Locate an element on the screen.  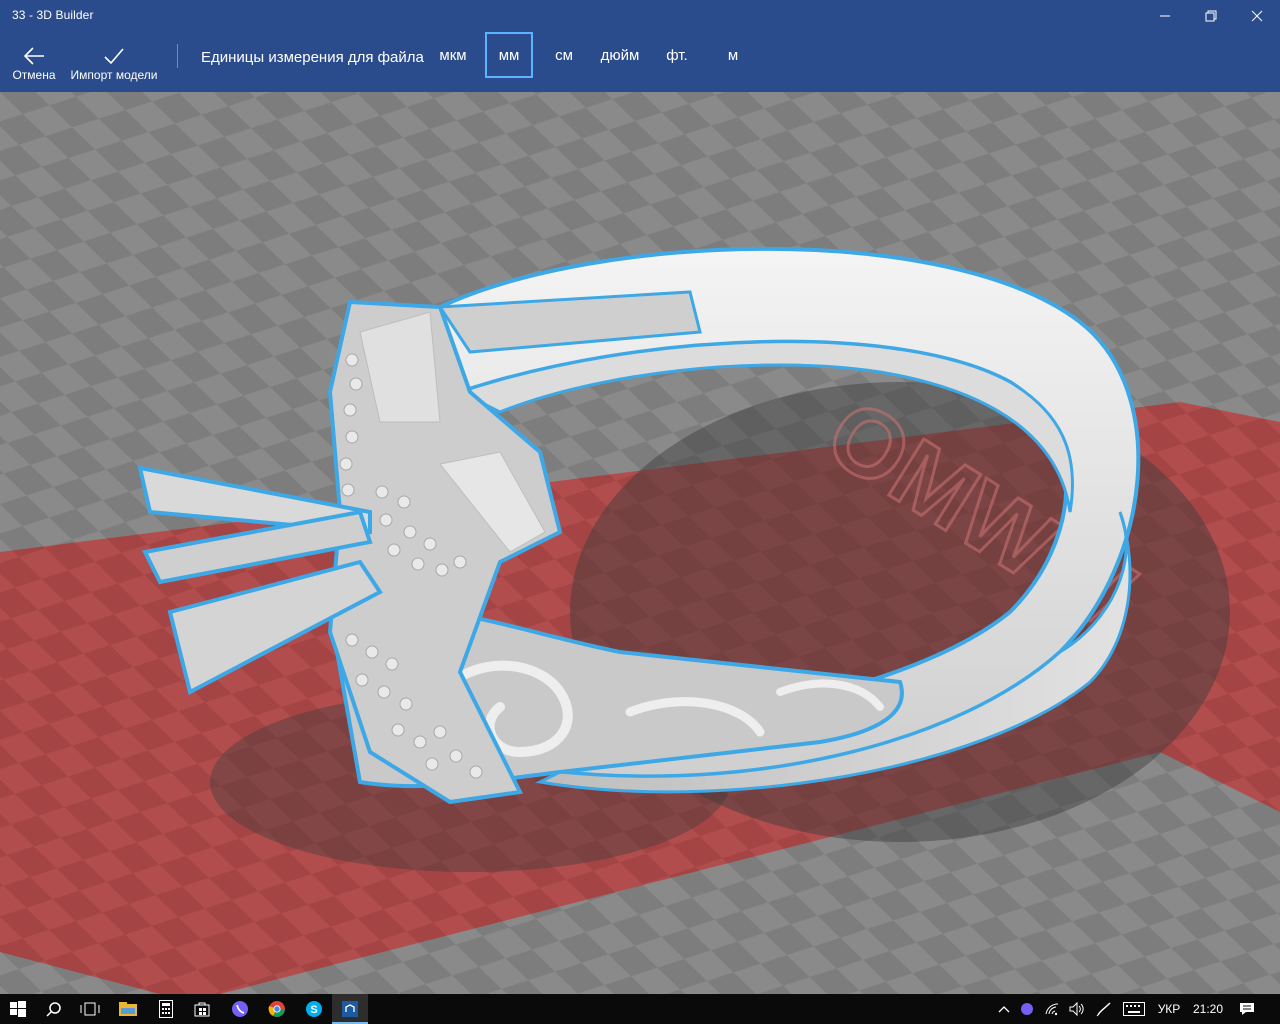
close-button is located at coordinates (1257, 16).